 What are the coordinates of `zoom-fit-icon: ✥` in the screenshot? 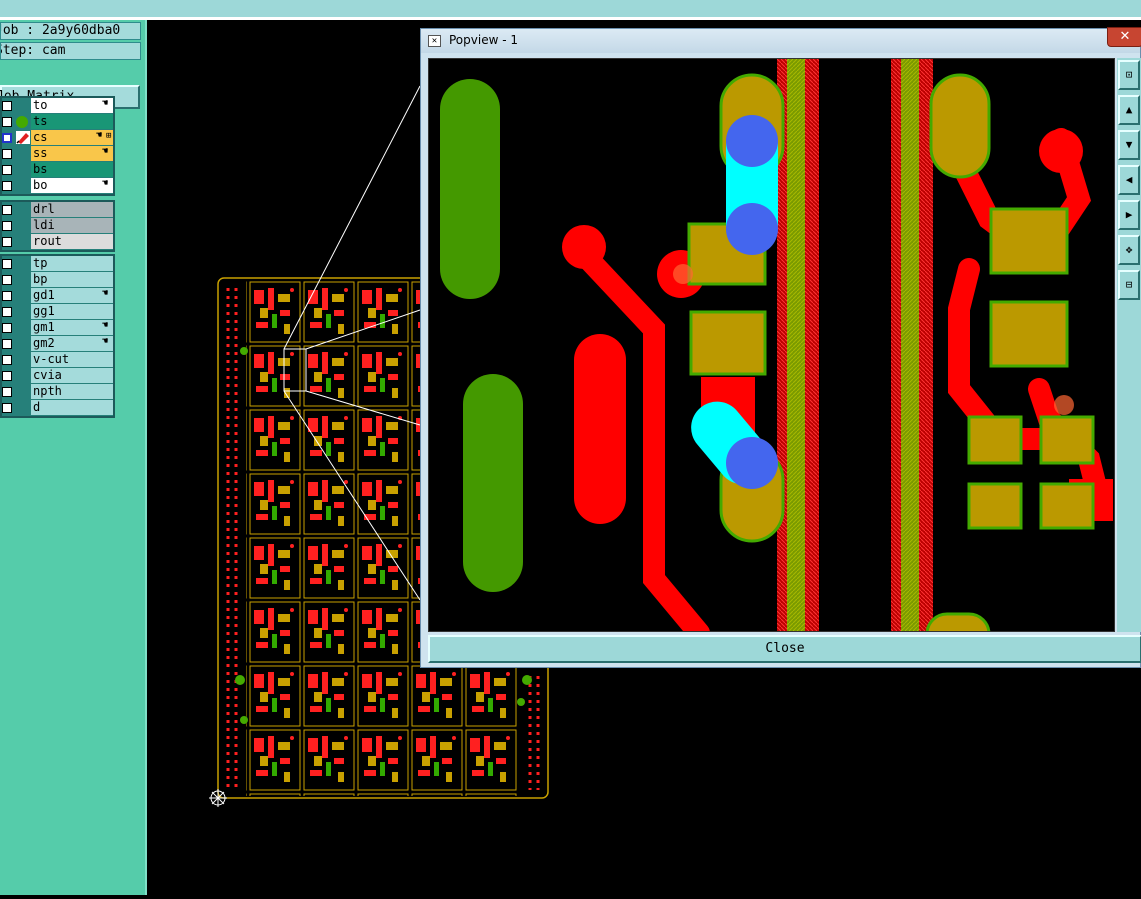 It's located at (1129, 250).